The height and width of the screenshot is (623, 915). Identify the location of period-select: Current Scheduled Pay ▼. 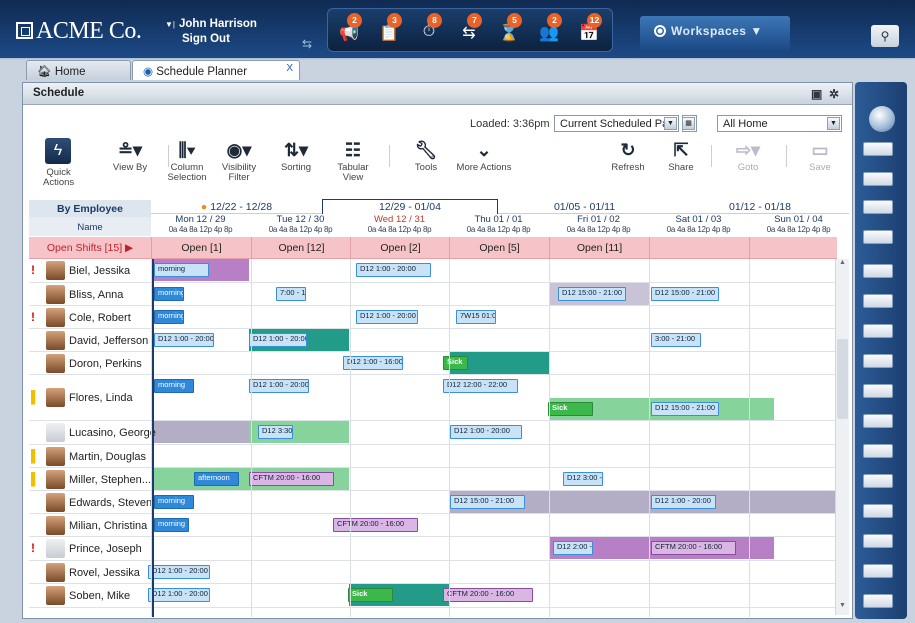
(616, 123).